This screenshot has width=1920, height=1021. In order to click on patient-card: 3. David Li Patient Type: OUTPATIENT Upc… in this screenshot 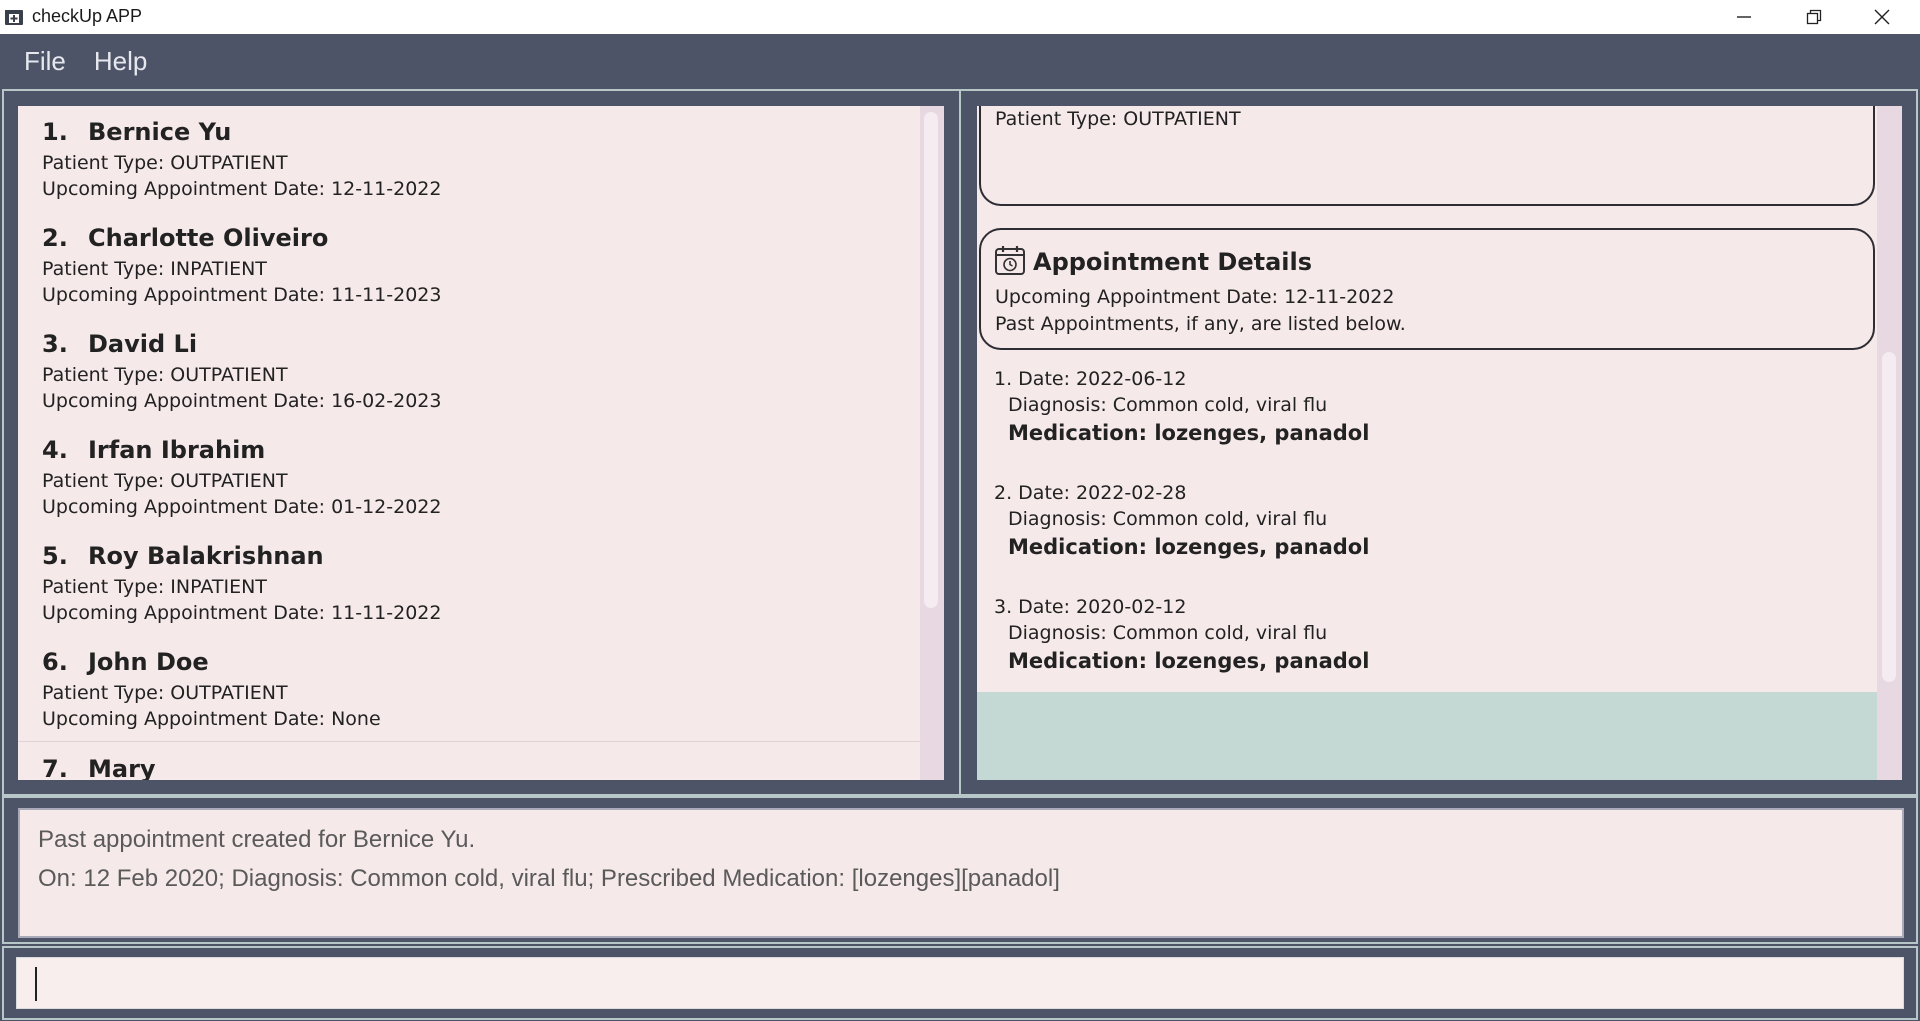, I will do `click(469, 371)`.